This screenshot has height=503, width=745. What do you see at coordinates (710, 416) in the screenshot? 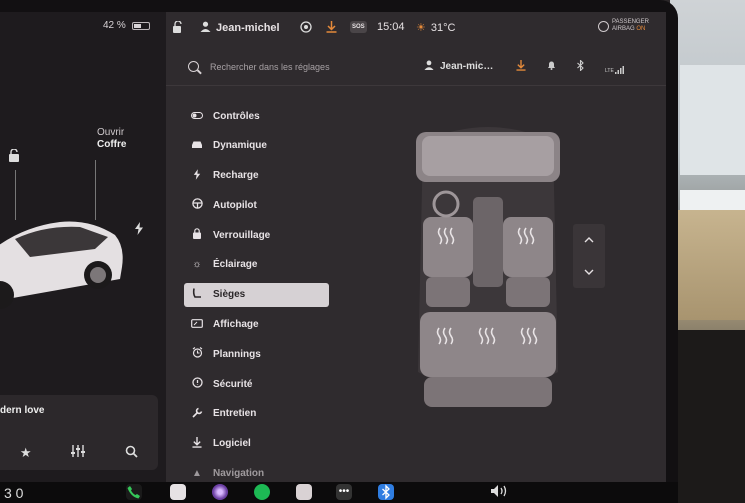
I see `dashboard` at bounding box center [710, 416].